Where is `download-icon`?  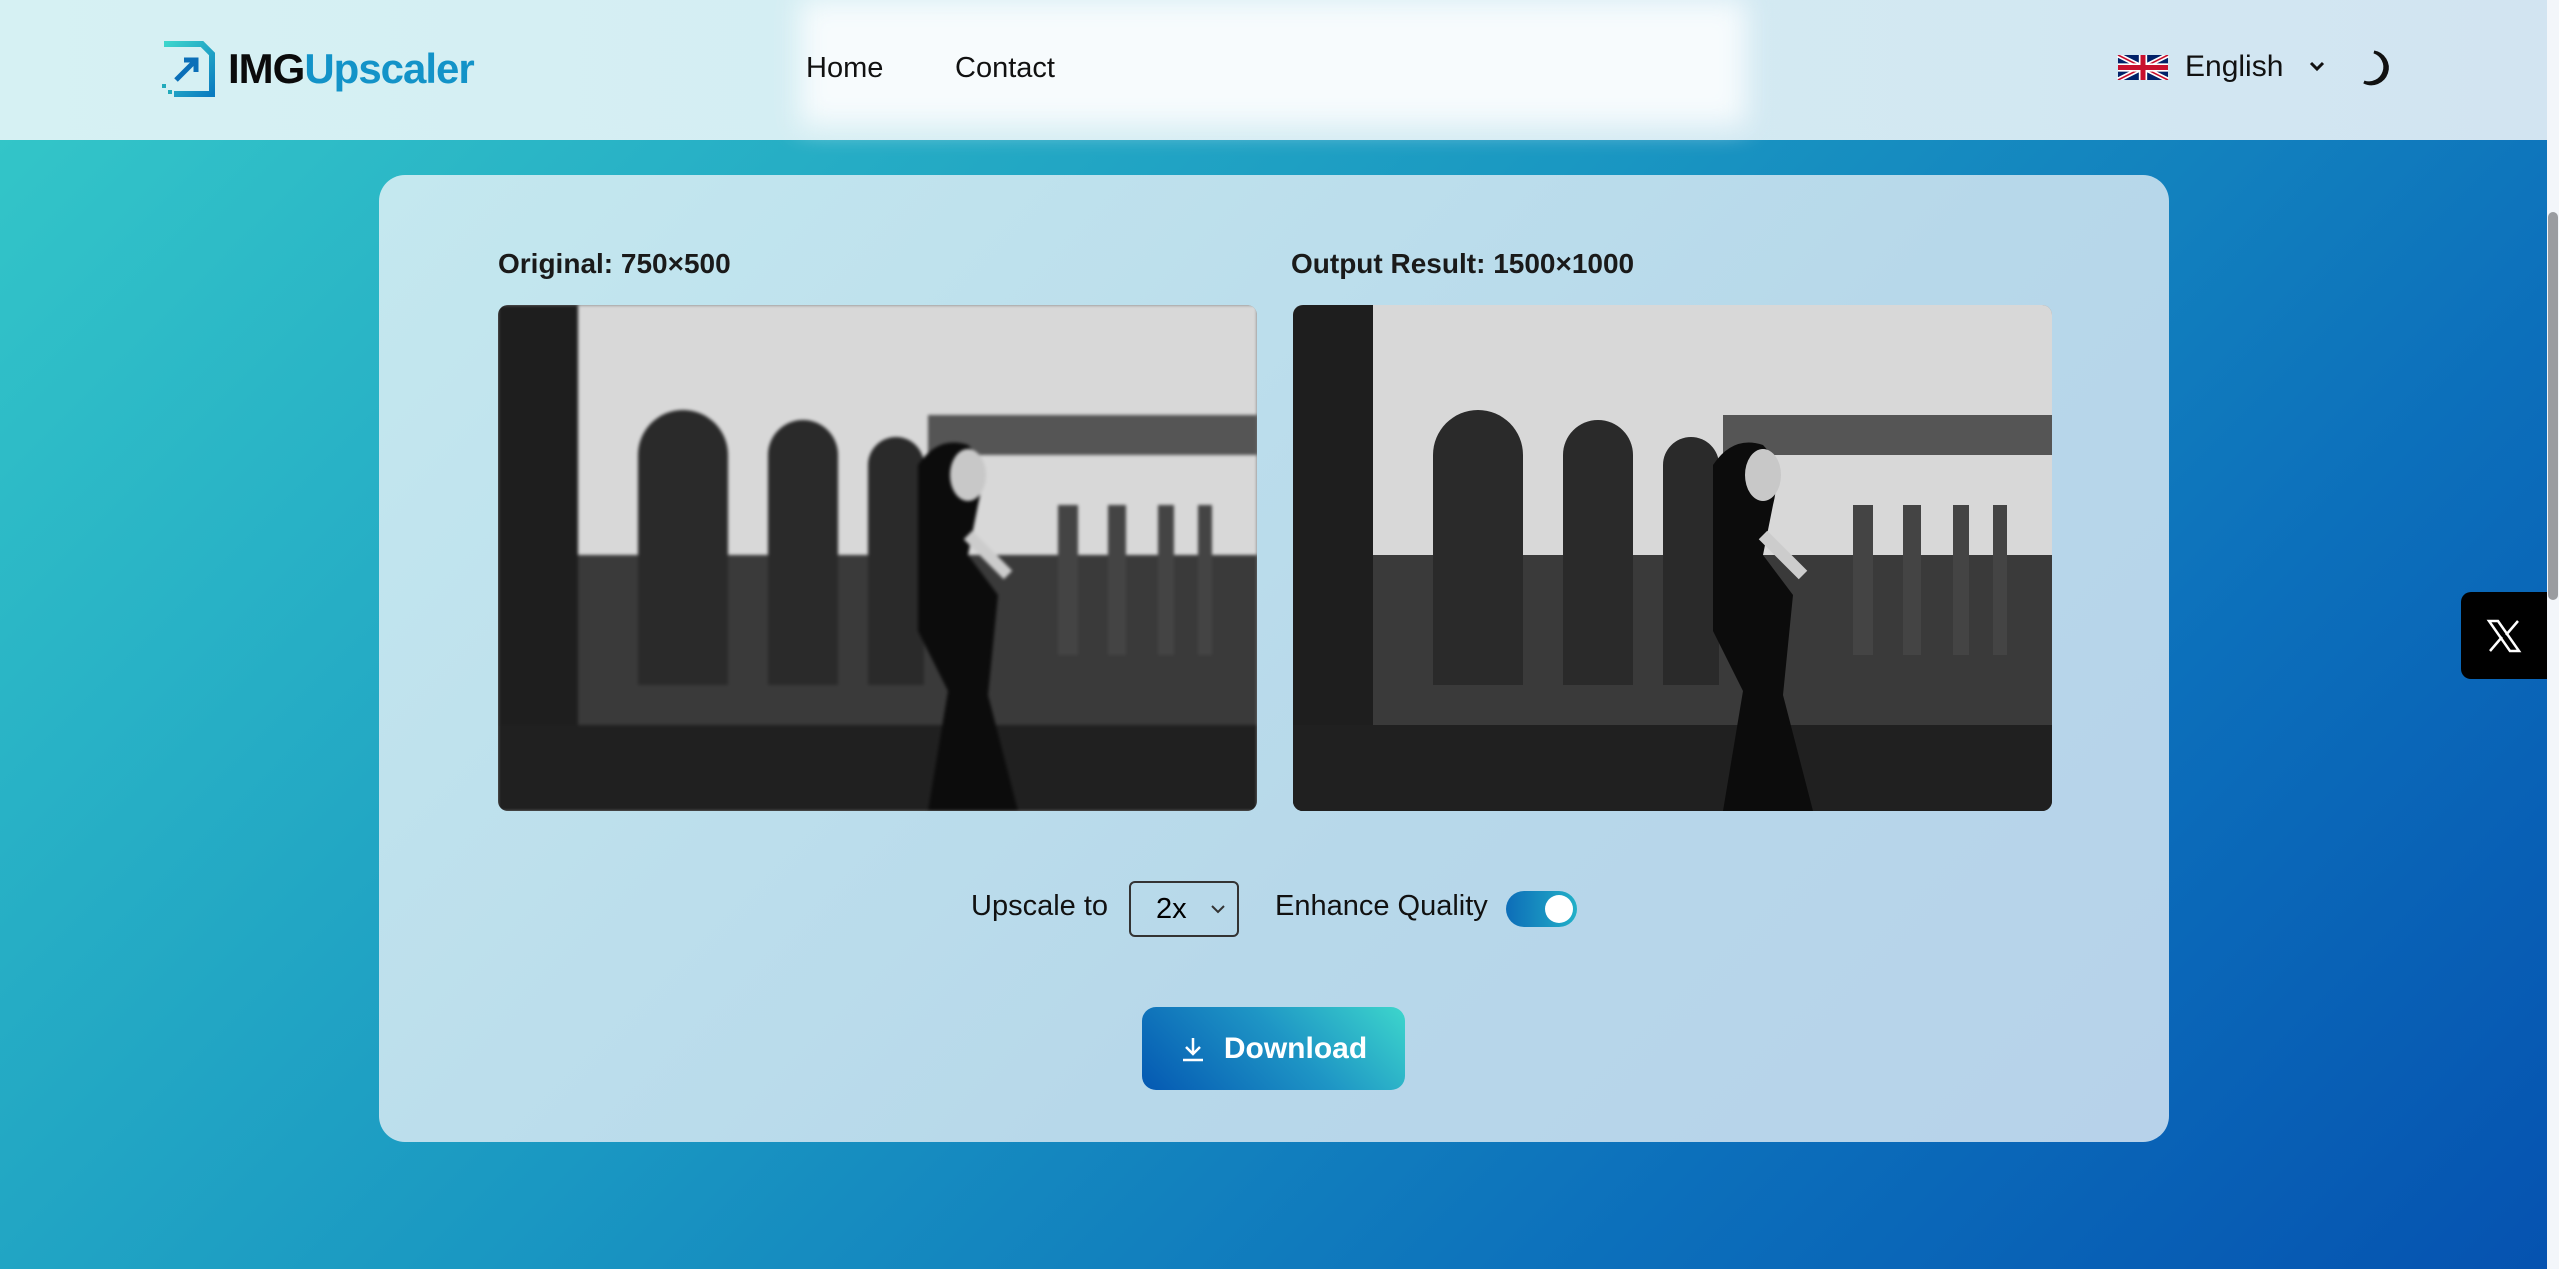 download-icon is located at coordinates (1192, 1049).